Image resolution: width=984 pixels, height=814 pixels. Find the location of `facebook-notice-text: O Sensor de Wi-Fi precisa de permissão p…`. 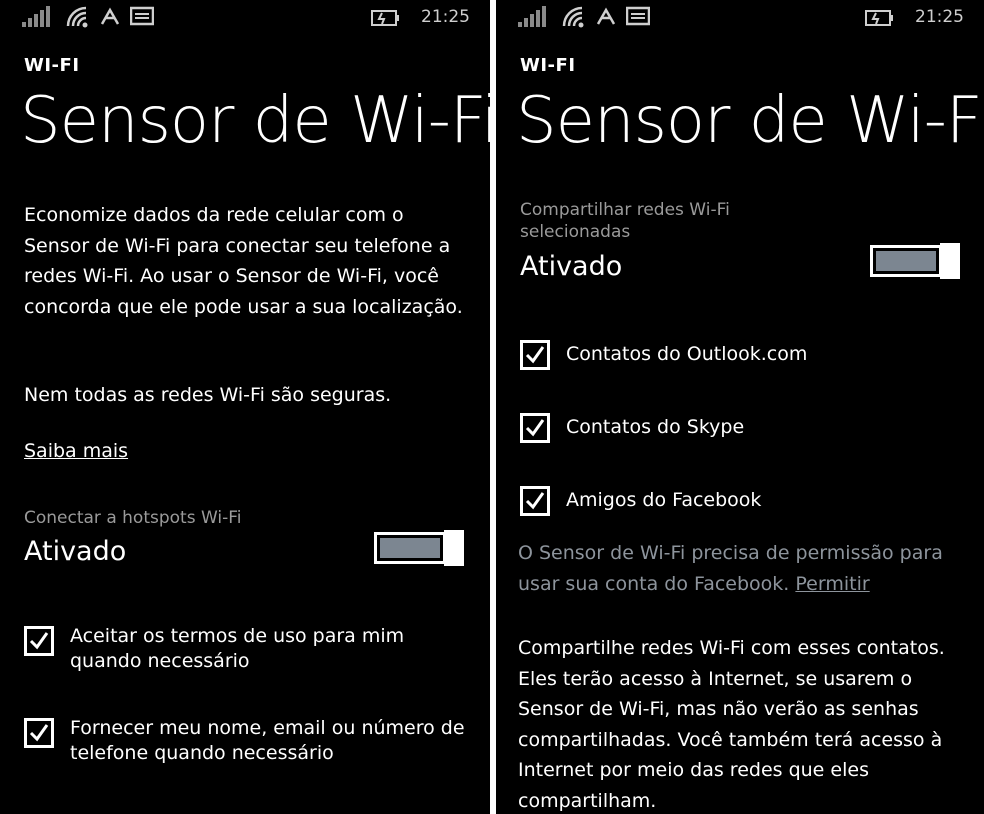

facebook-notice-text: O Sensor de Wi-Fi precisa de permissão p… is located at coordinates (730, 568).